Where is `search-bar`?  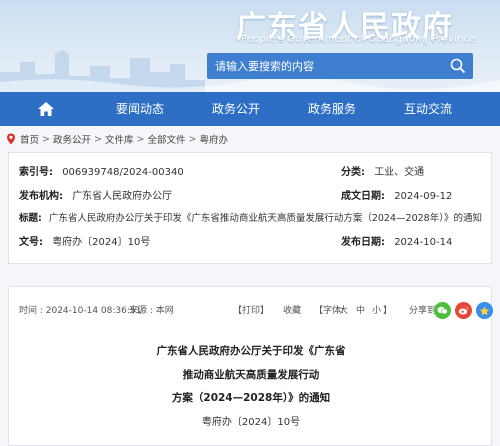
search-bar is located at coordinates (340, 66).